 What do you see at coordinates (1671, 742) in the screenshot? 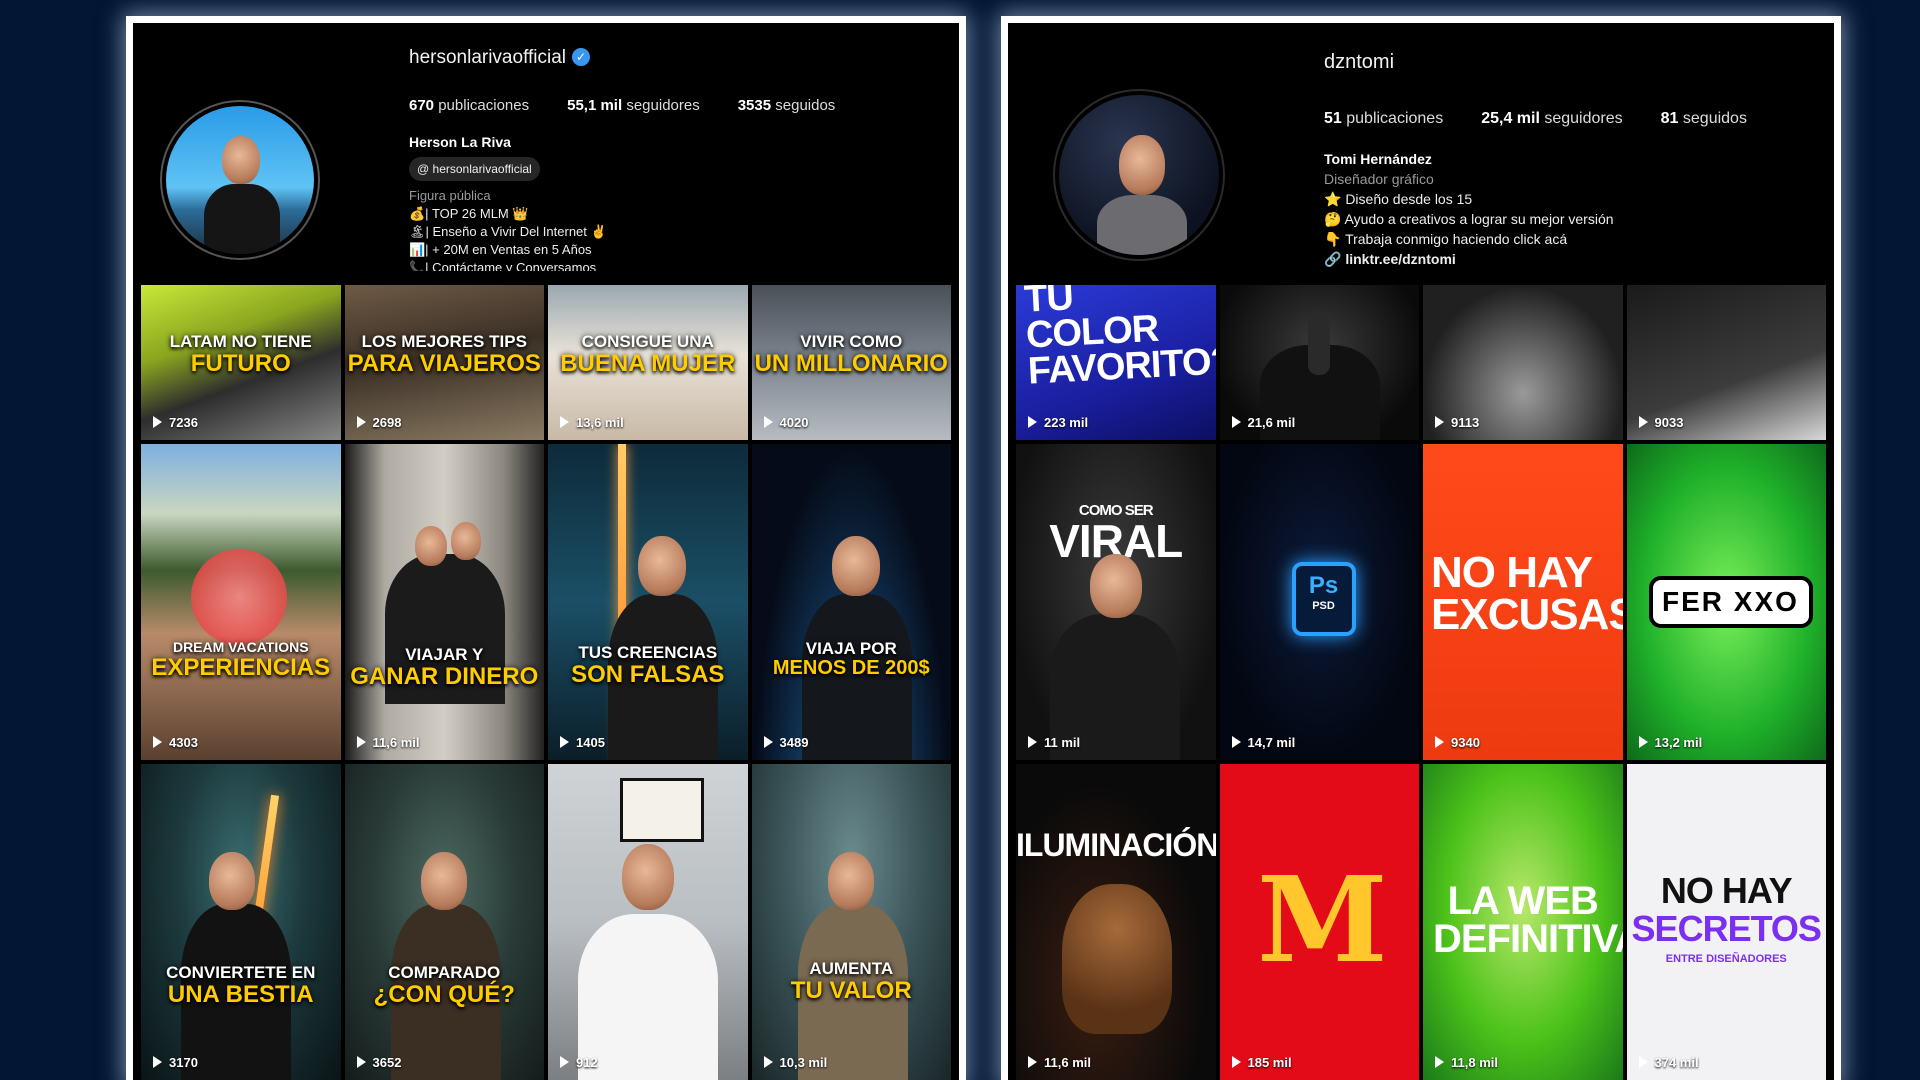
I see `view-count: 13,2 mil` at bounding box center [1671, 742].